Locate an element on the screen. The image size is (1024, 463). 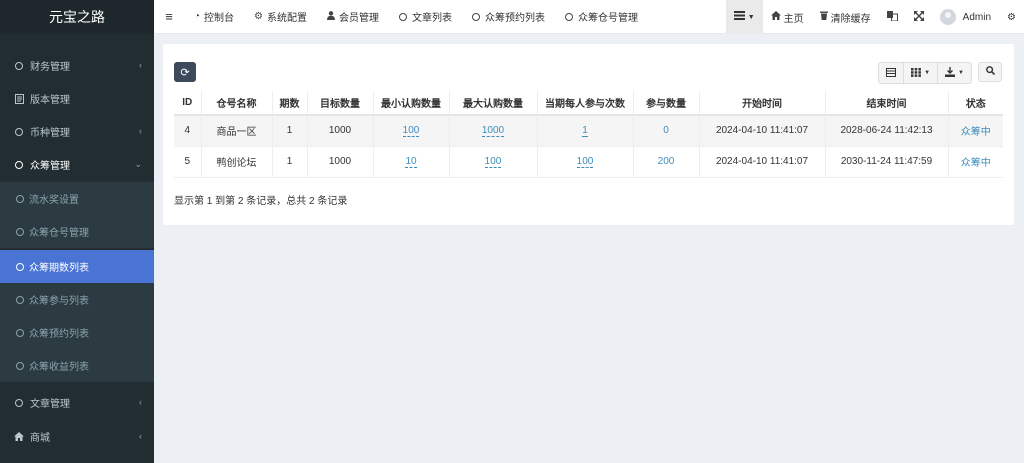
clear-cache-label: 清除缓存 is located at coordinates (850, 19).